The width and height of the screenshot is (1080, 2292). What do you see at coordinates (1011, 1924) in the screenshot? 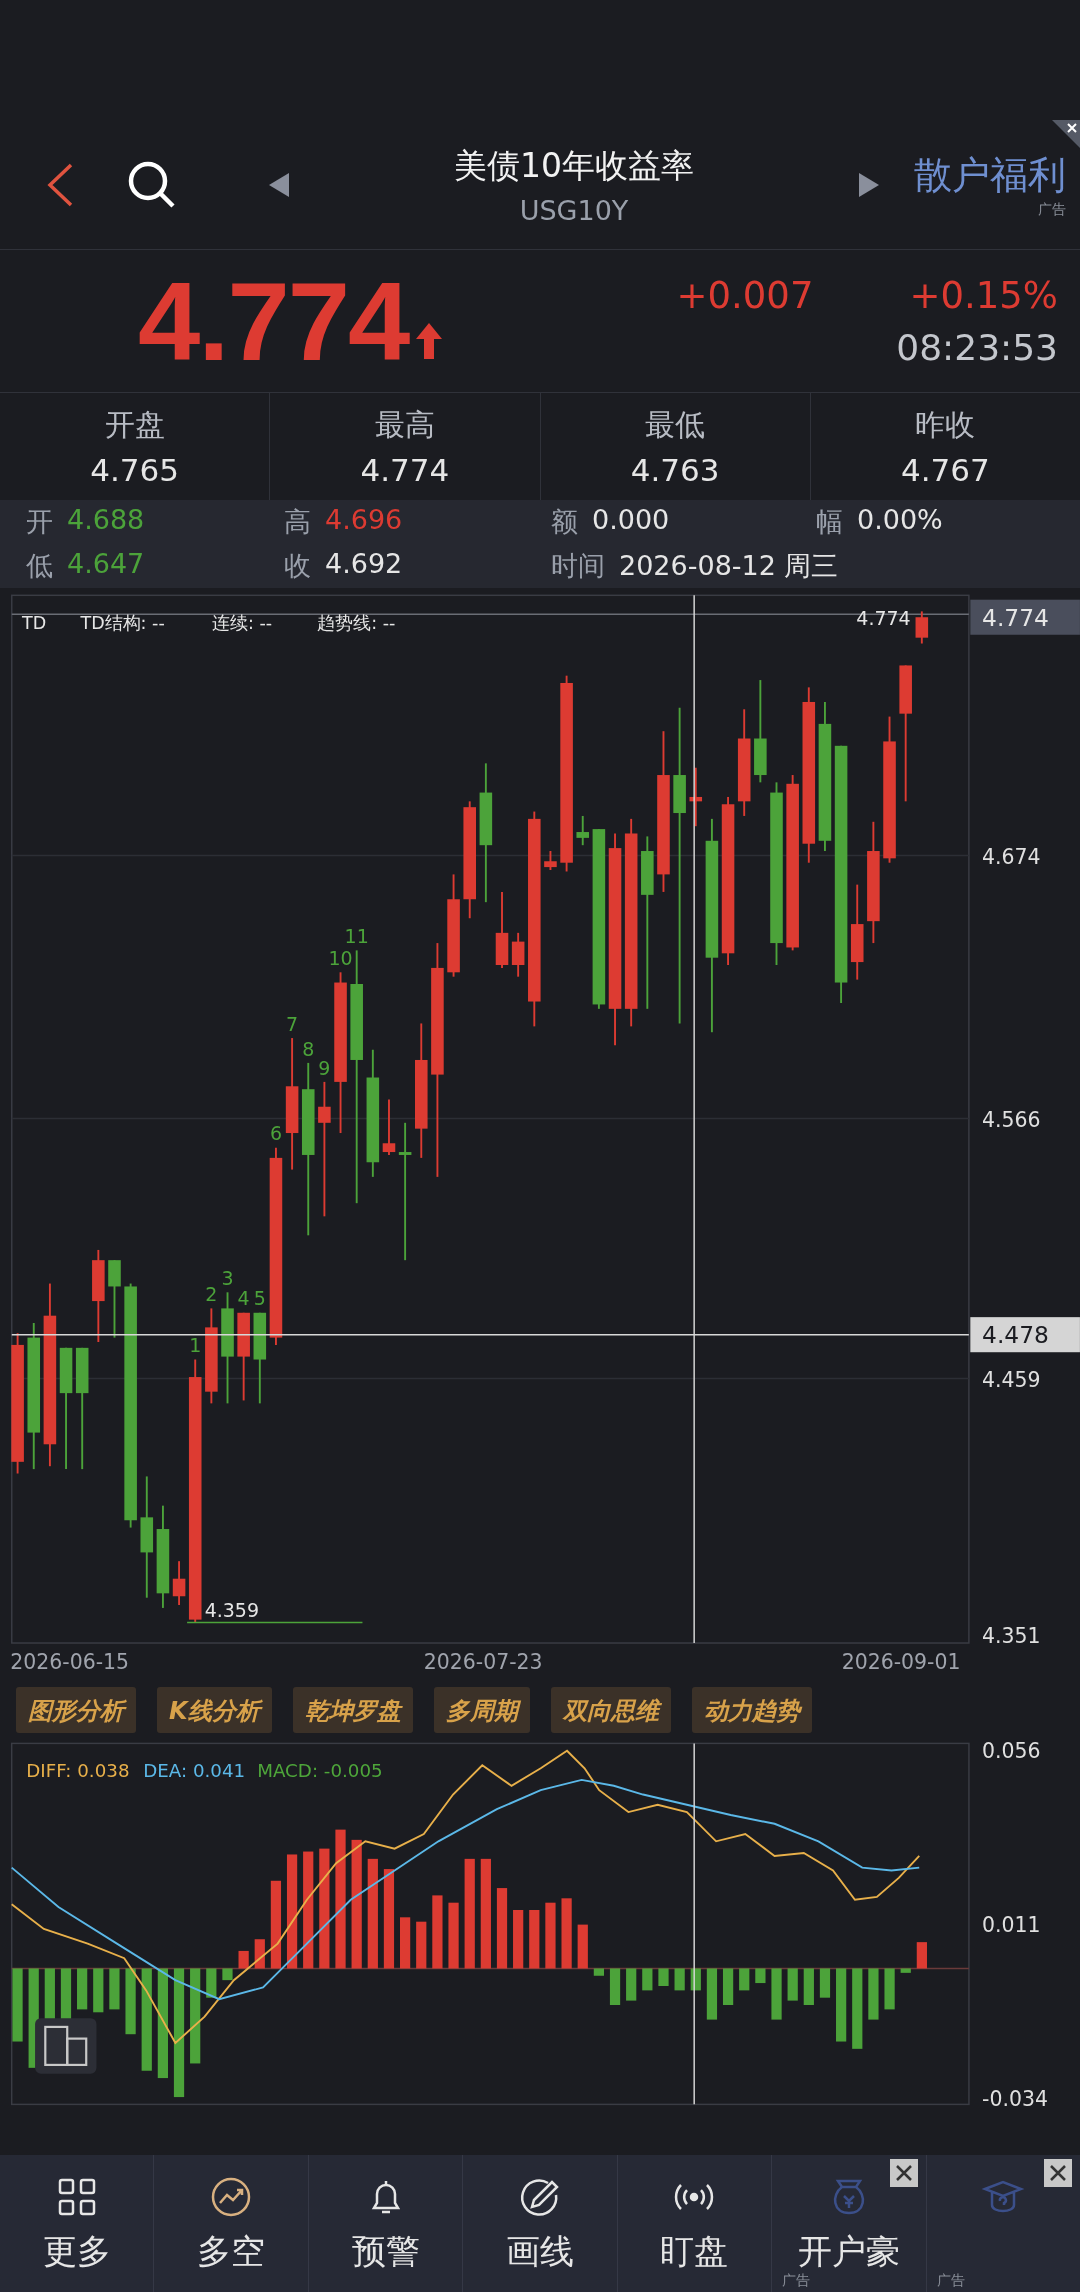
I see `macd-axis-label: 0.011` at bounding box center [1011, 1924].